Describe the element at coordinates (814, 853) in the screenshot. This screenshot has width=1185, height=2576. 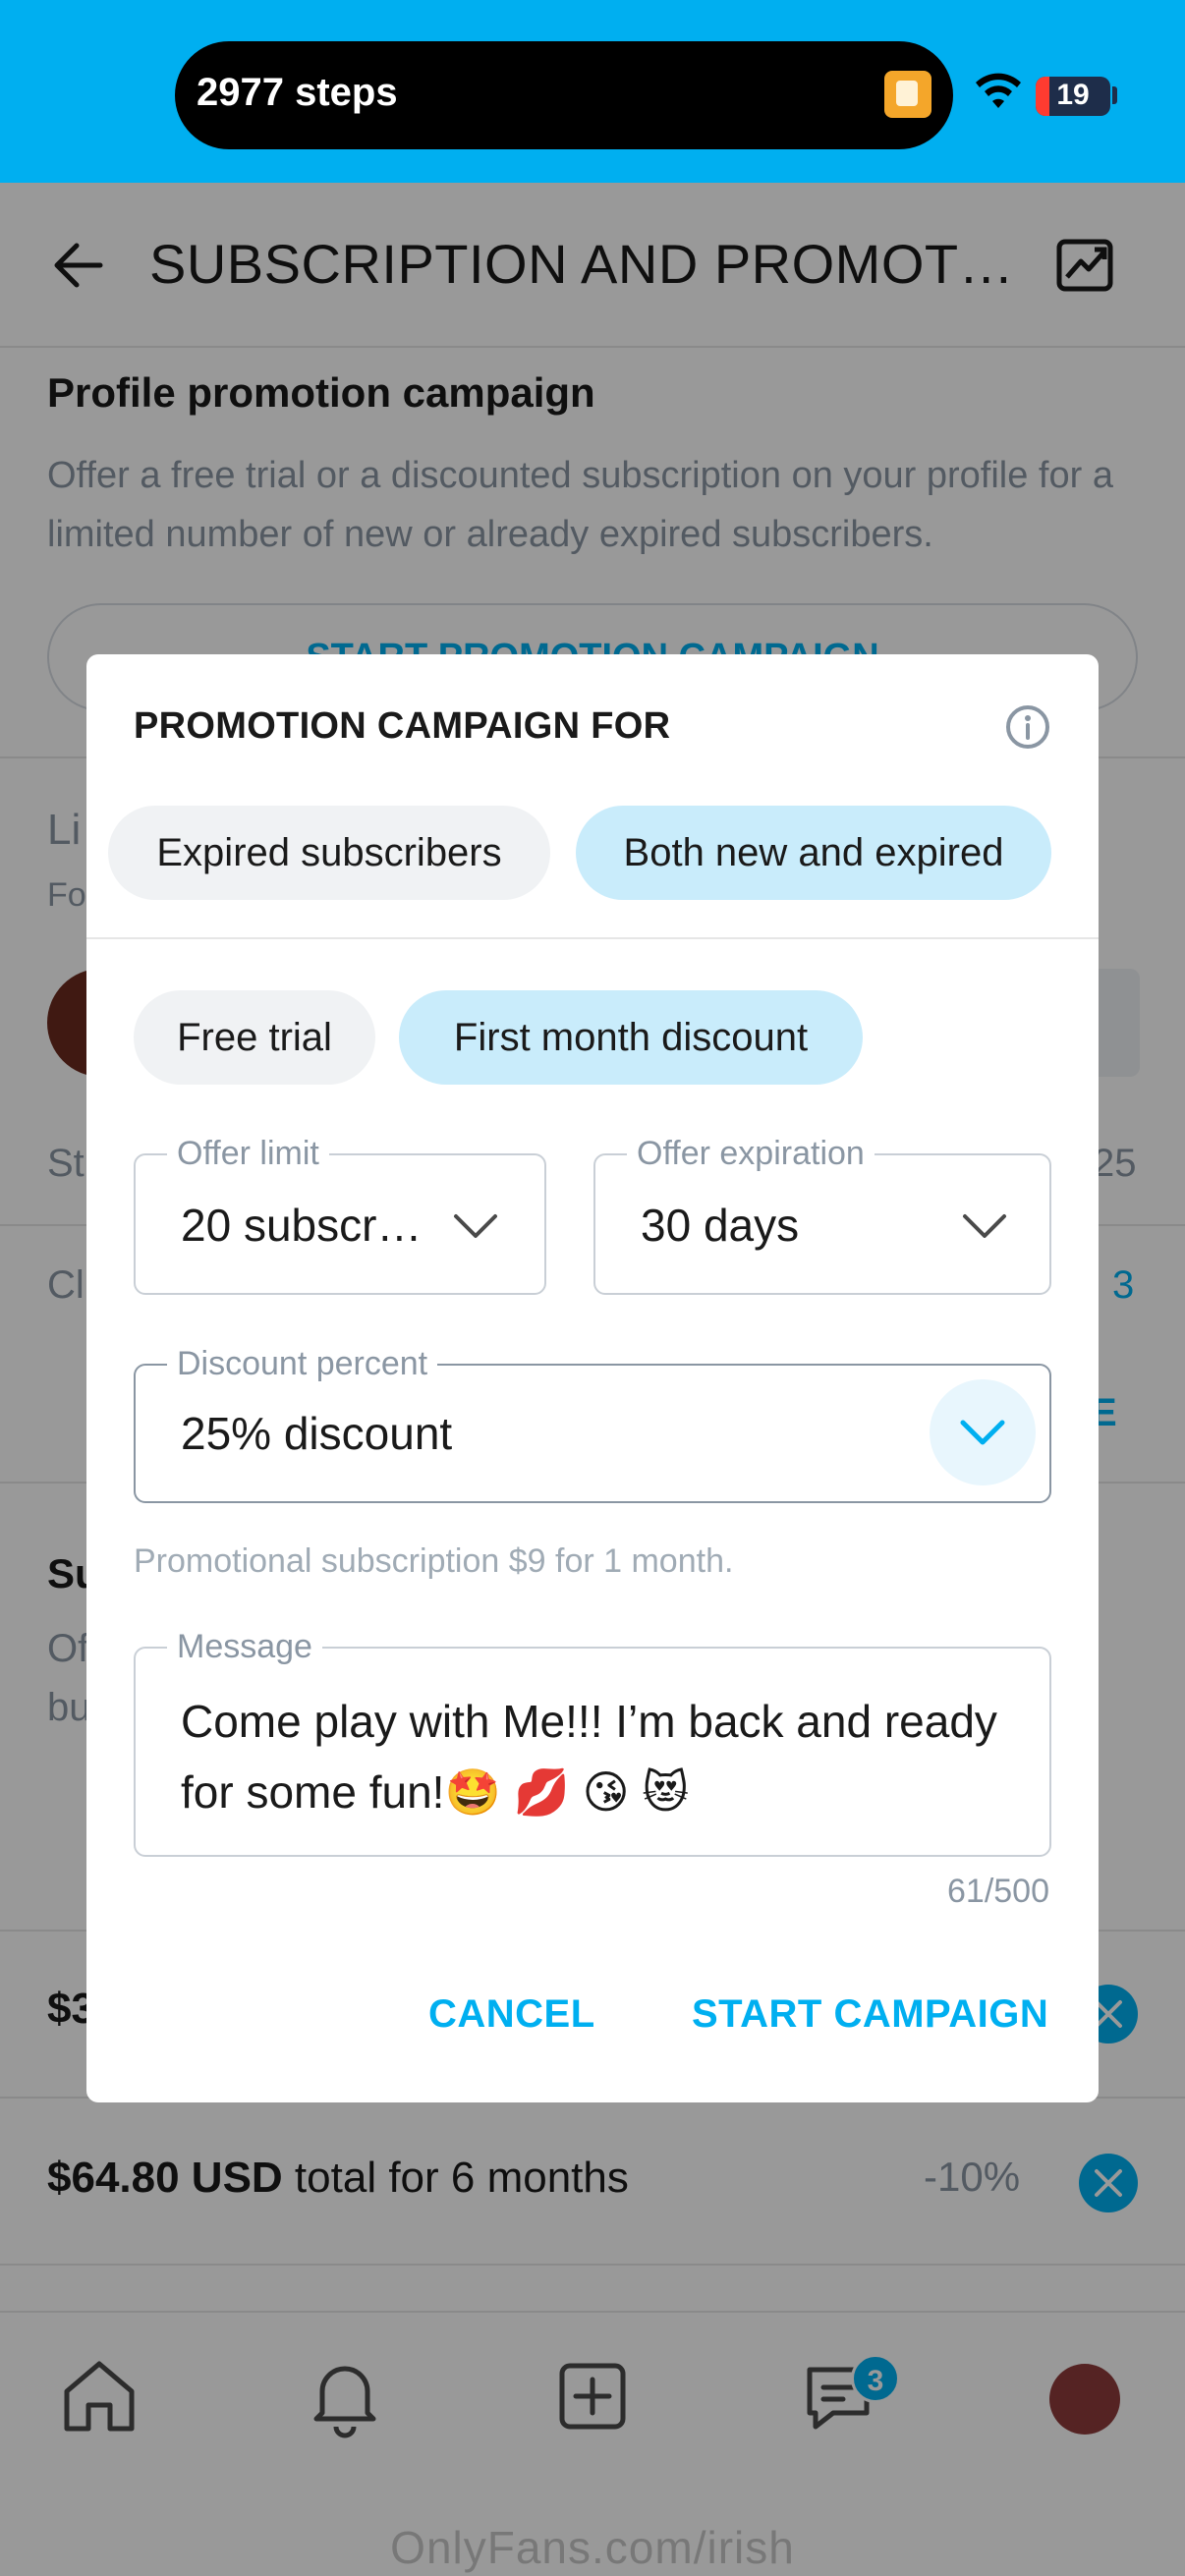
I see `audience-both-pill: Both new and expired` at that location.